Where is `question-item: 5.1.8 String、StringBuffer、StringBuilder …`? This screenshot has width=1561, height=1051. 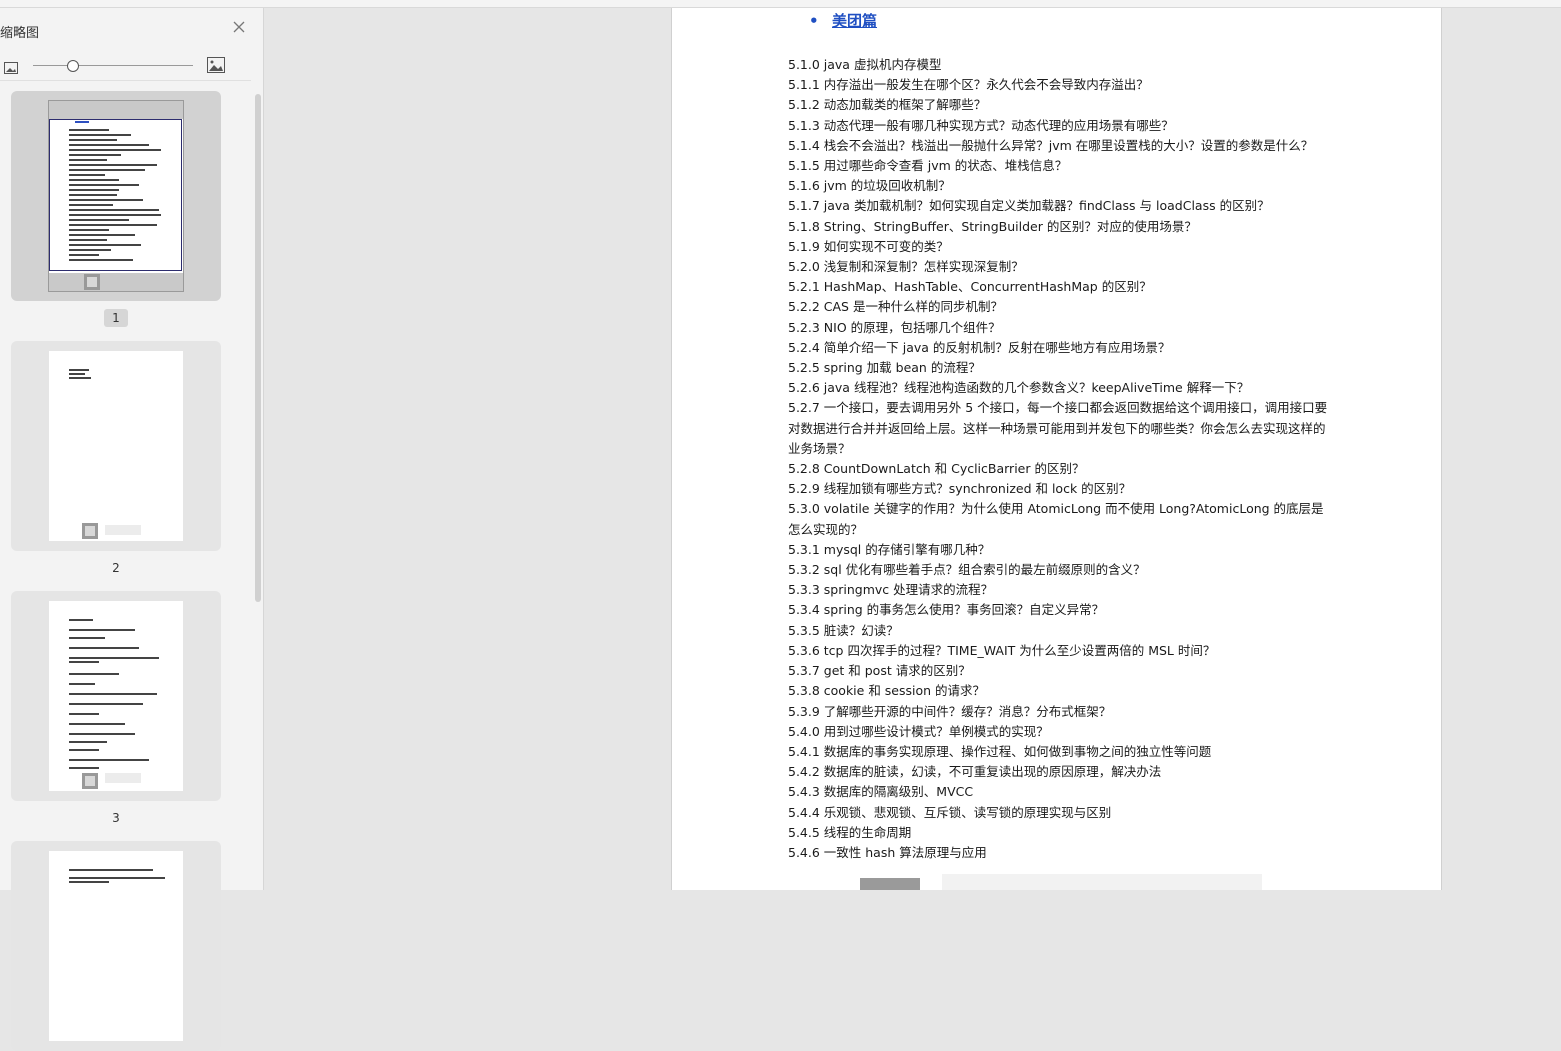 question-item: 5.1.8 String、StringBuffer、StringBuilder … is located at coordinates (992, 226).